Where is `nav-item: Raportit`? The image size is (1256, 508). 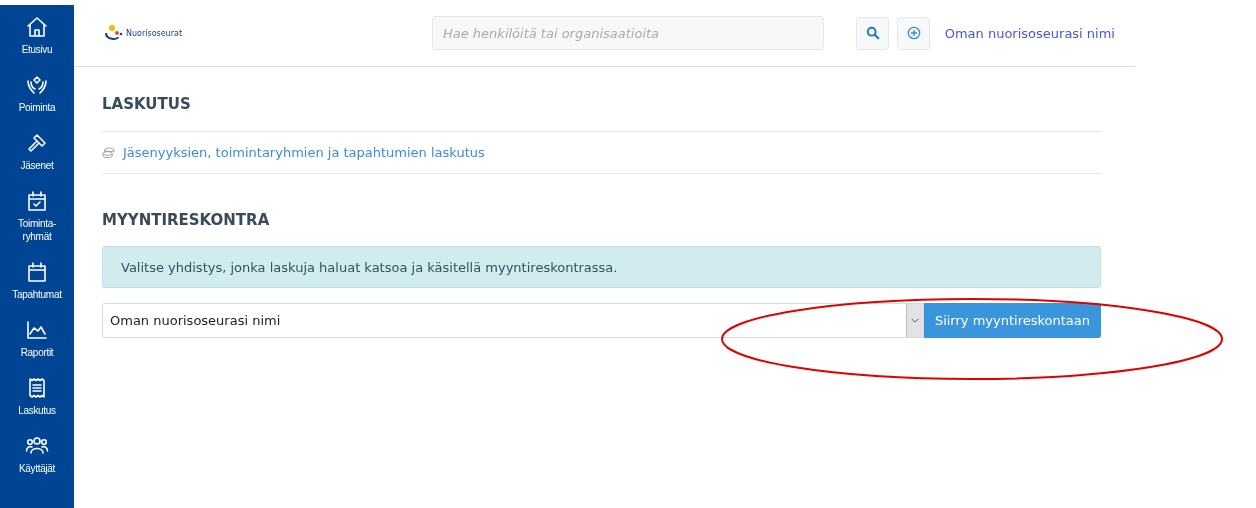
nav-item: Raportit is located at coordinates (37, 338).